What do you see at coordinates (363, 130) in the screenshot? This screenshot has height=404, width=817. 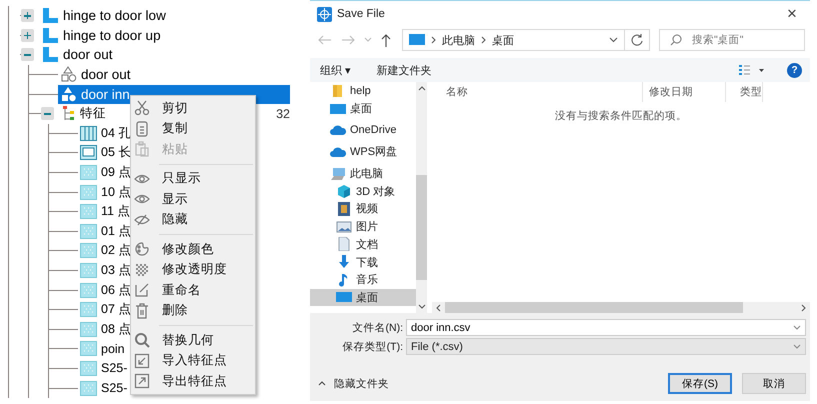 I see `nav-item: OneDrive` at bounding box center [363, 130].